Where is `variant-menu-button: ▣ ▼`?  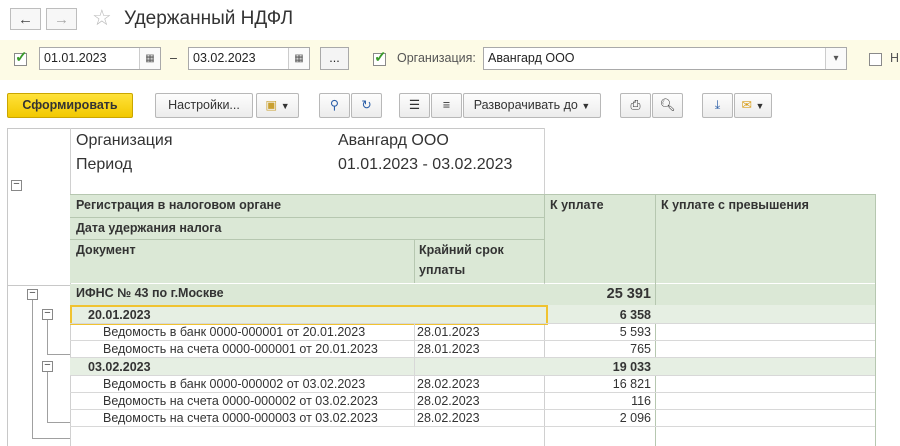 variant-menu-button: ▣ ▼ is located at coordinates (277, 105).